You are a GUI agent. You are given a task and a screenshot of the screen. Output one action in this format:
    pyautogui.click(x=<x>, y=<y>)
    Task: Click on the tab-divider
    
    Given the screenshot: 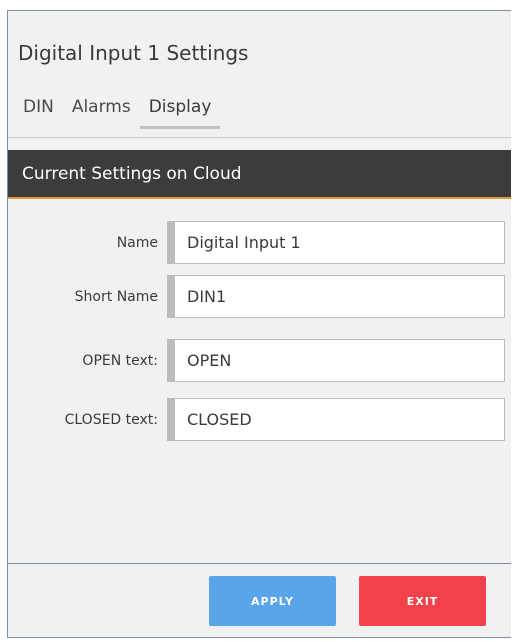 What is the action you would take?
    pyautogui.click(x=259, y=137)
    